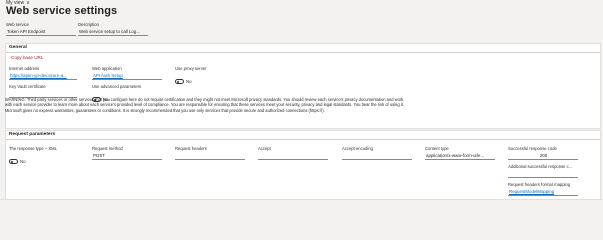  I want to click on request-method-select: POST, so click(127, 156).